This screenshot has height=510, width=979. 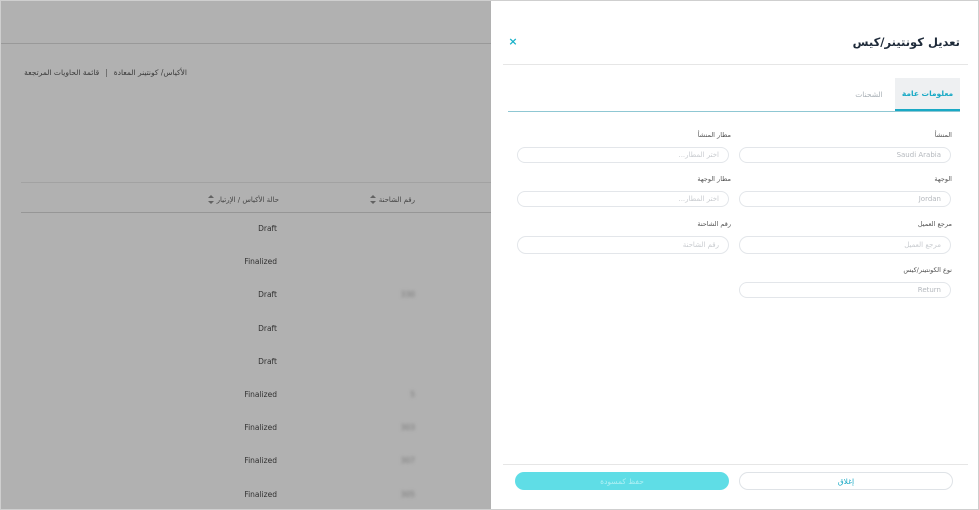 I want to click on close-button: إغلاق, so click(x=846, y=481).